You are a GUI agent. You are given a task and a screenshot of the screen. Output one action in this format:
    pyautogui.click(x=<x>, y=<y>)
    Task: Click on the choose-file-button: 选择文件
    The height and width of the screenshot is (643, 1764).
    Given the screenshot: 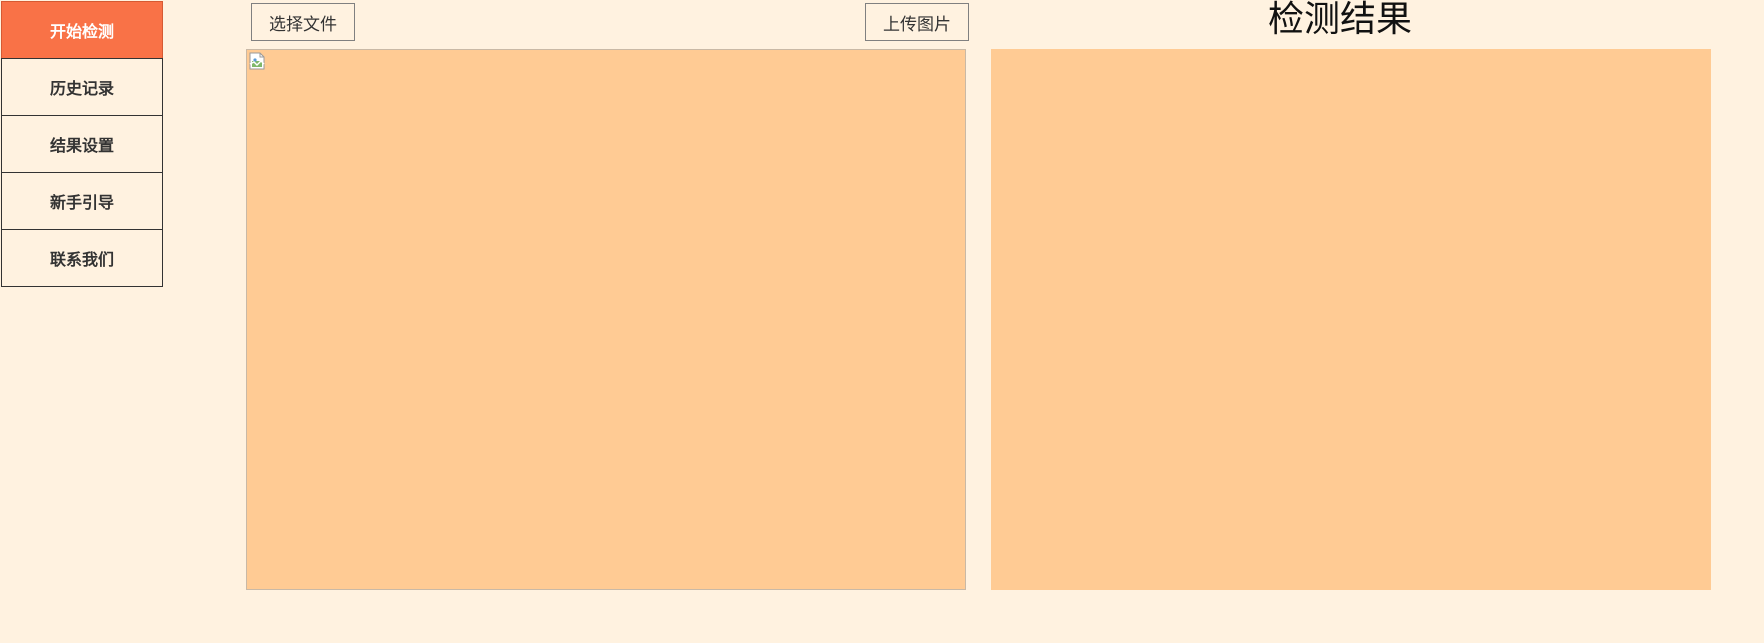 What is the action you would take?
    pyautogui.click(x=303, y=22)
    